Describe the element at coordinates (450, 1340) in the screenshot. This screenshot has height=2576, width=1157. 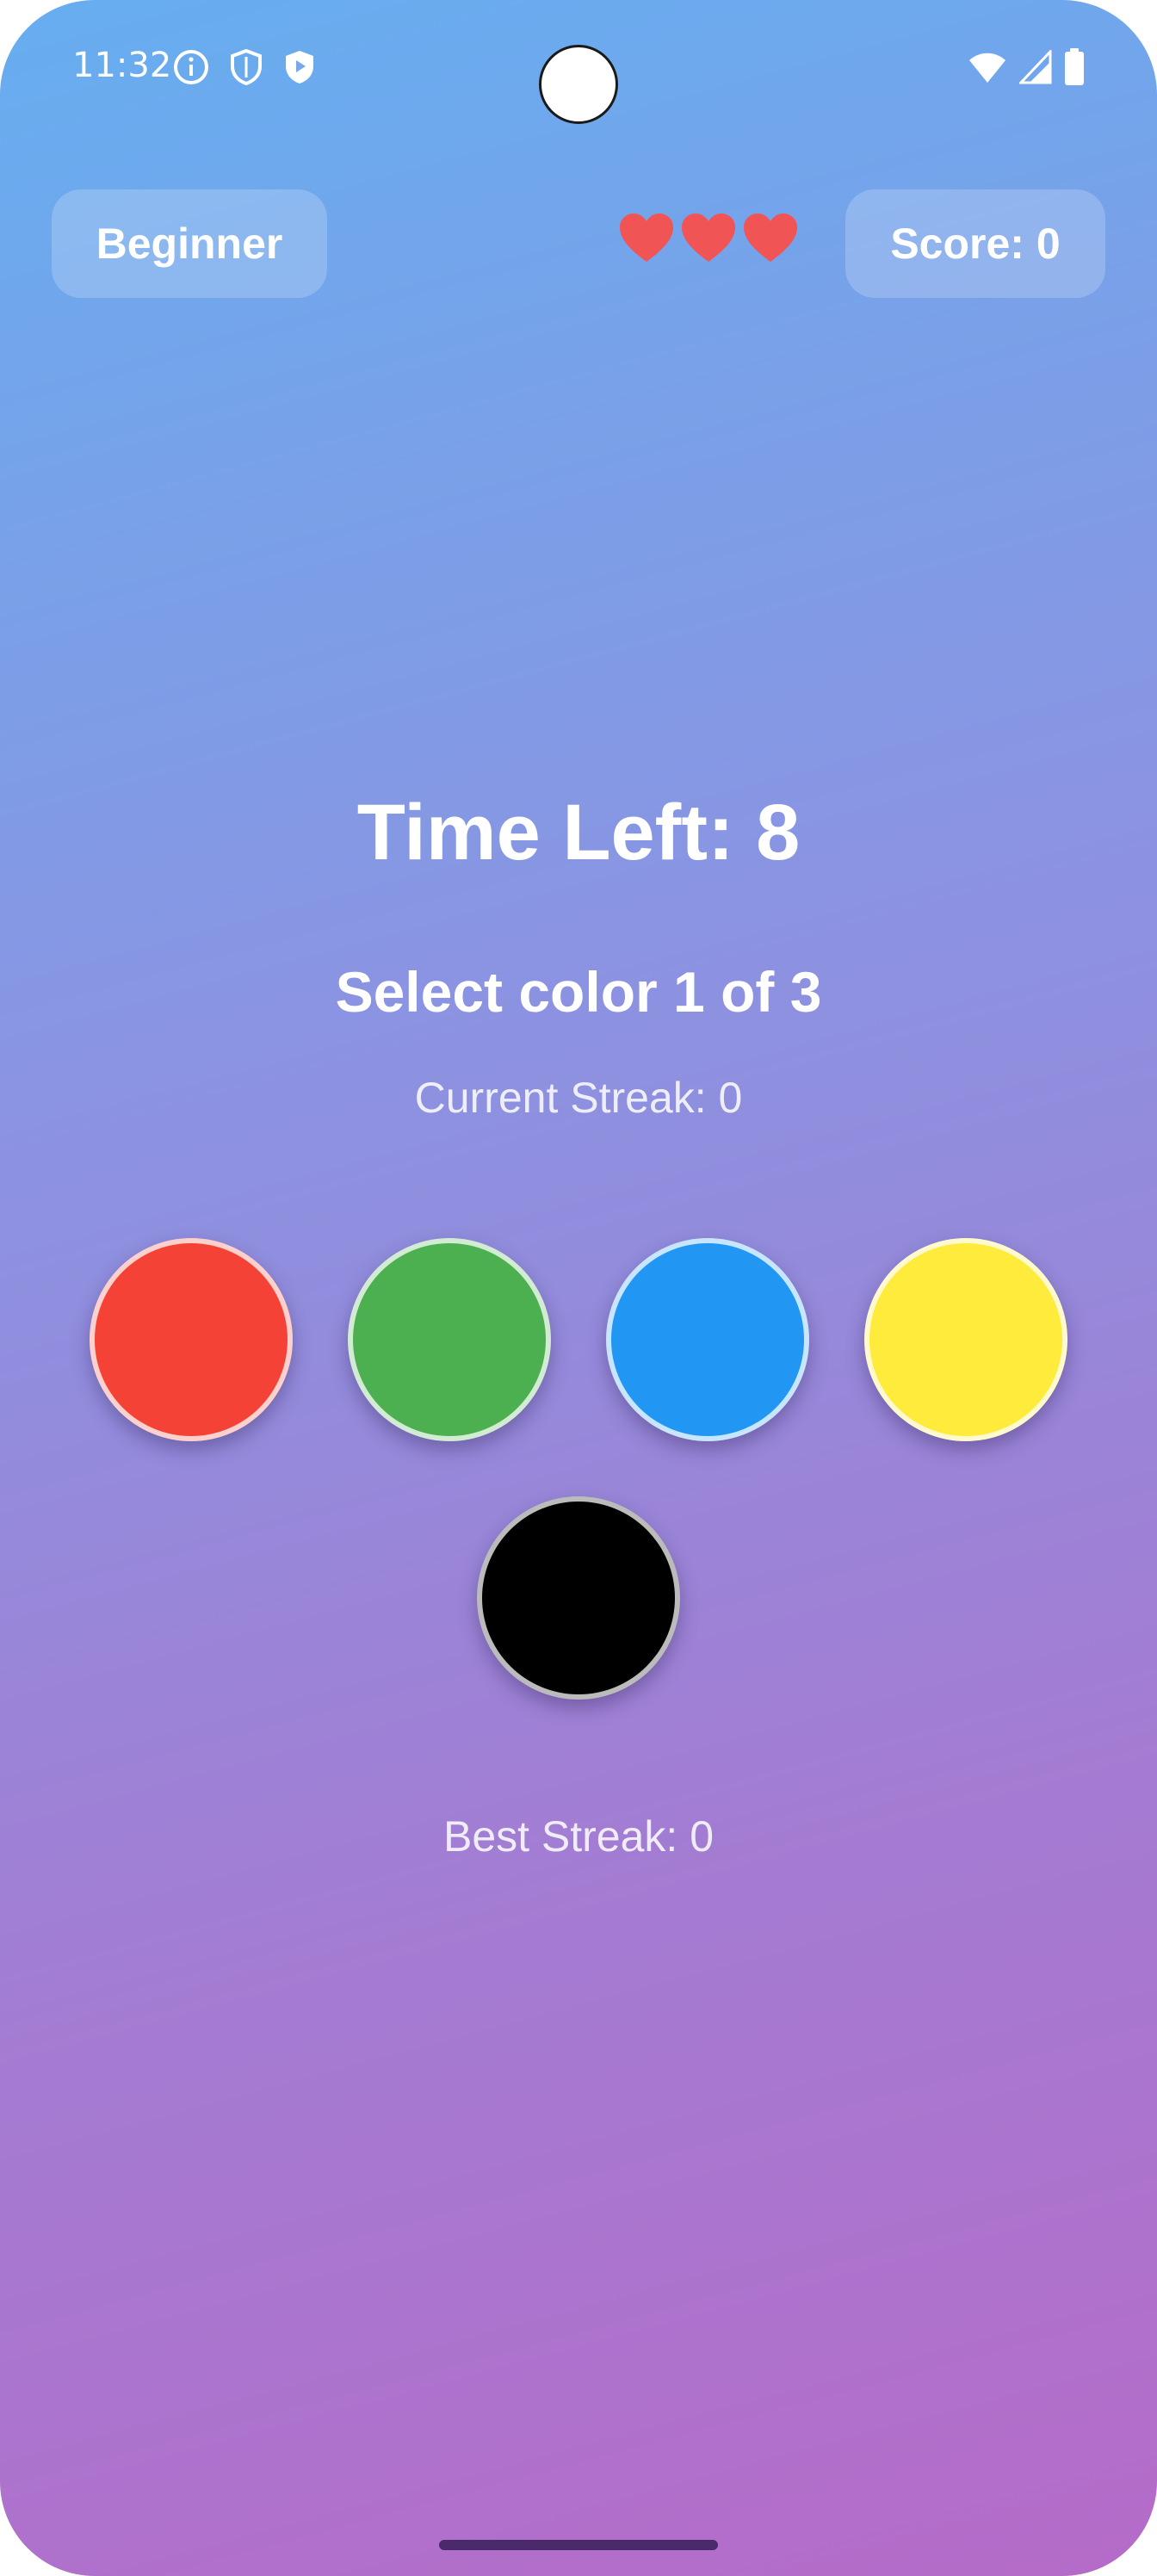
I see `color-button-green` at that location.